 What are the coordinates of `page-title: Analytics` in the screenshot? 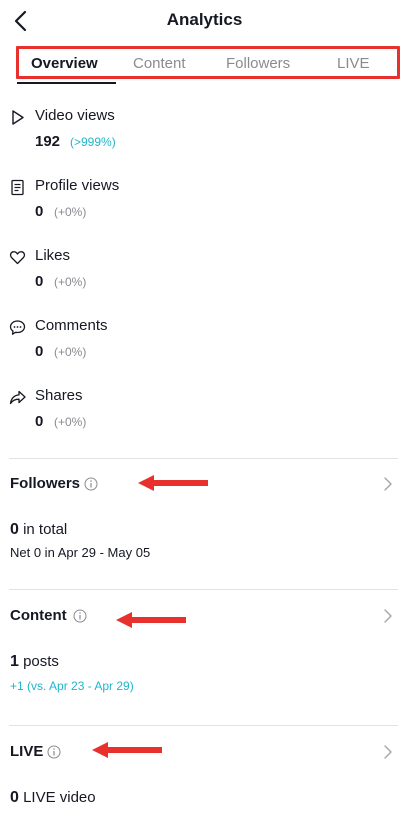 It's located at (204, 19).